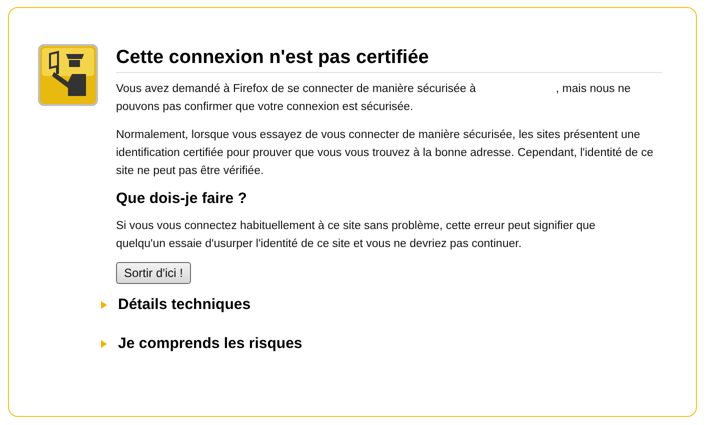  Describe the element at coordinates (153, 273) in the screenshot. I see `leave-button: Sortir d'ici !` at that location.